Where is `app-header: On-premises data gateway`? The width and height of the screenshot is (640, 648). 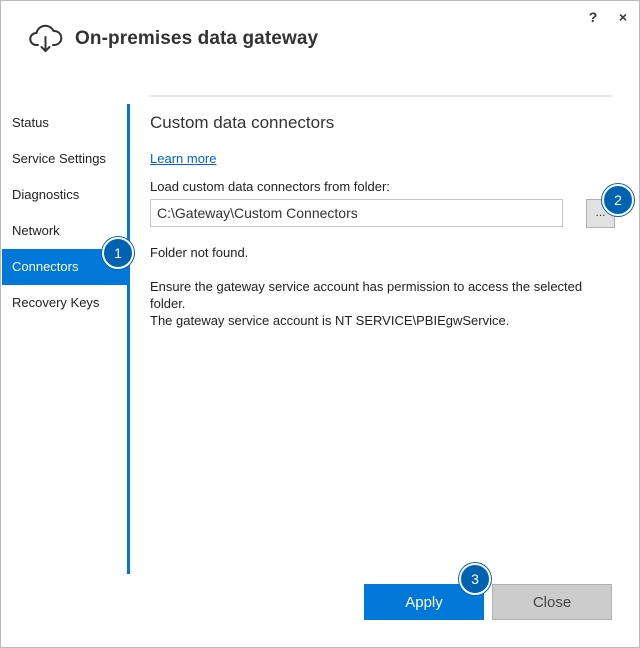
app-header: On-premises data gateway is located at coordinates (173, 39).